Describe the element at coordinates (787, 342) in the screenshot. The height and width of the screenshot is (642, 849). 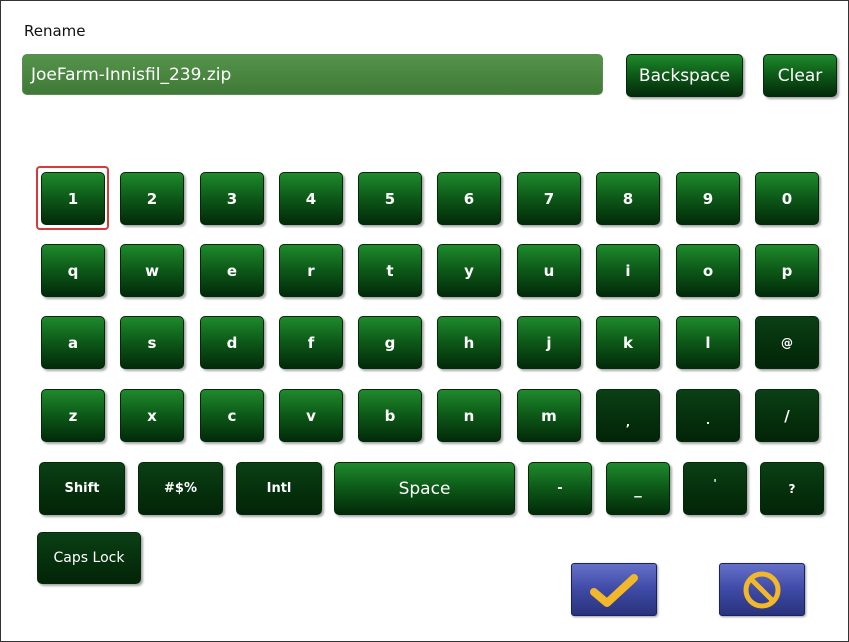
I see `key-at: @` at that location.